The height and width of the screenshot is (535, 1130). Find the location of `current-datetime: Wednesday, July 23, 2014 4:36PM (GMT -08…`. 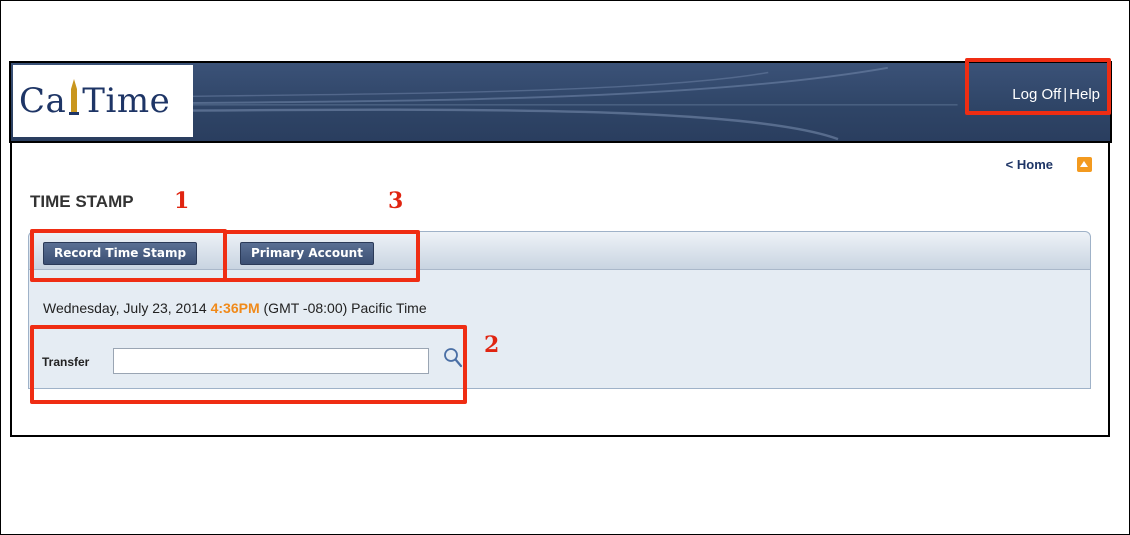

current-datetime: Wednesday, July 23, 2014 4:36PM (GMT -08… is located at coordinates (235, 308).